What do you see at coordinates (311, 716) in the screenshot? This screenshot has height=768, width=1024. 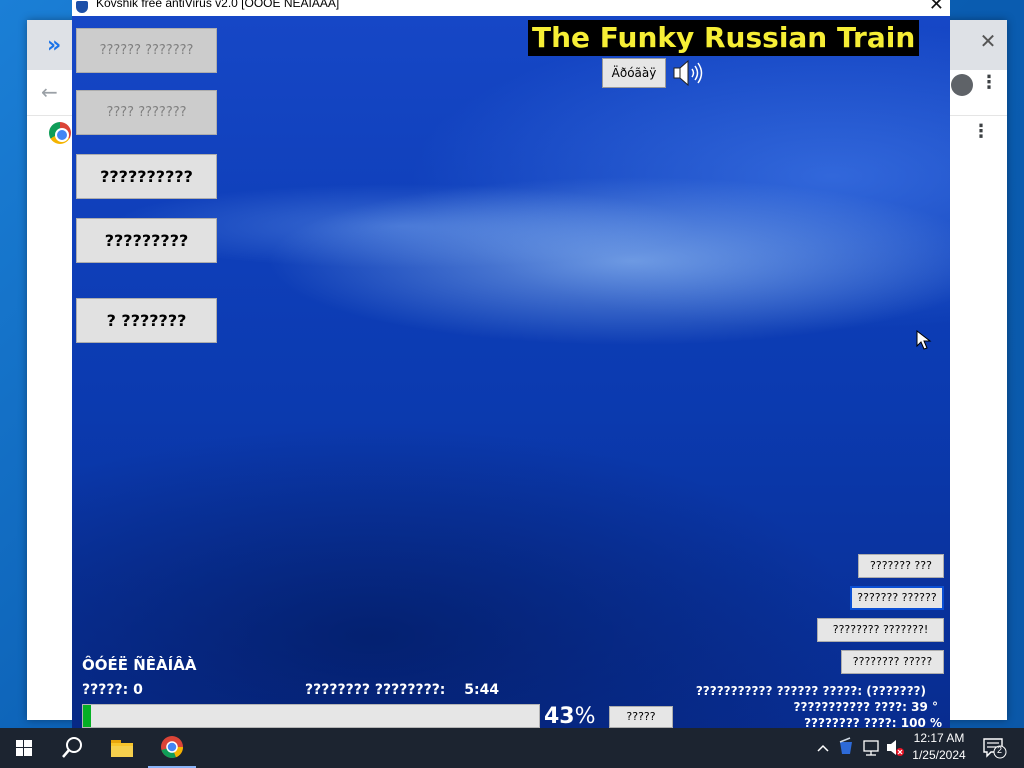 I see `scan-progress-bar` at bounding box center [311, 716].